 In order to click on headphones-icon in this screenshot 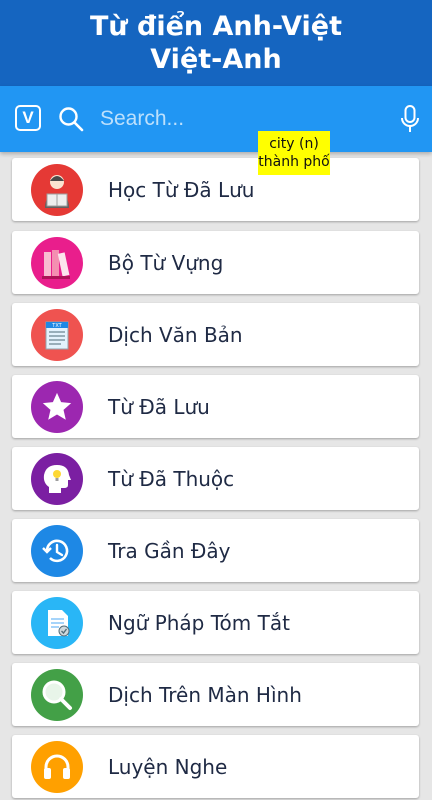, I will do `click(57, 766)`.